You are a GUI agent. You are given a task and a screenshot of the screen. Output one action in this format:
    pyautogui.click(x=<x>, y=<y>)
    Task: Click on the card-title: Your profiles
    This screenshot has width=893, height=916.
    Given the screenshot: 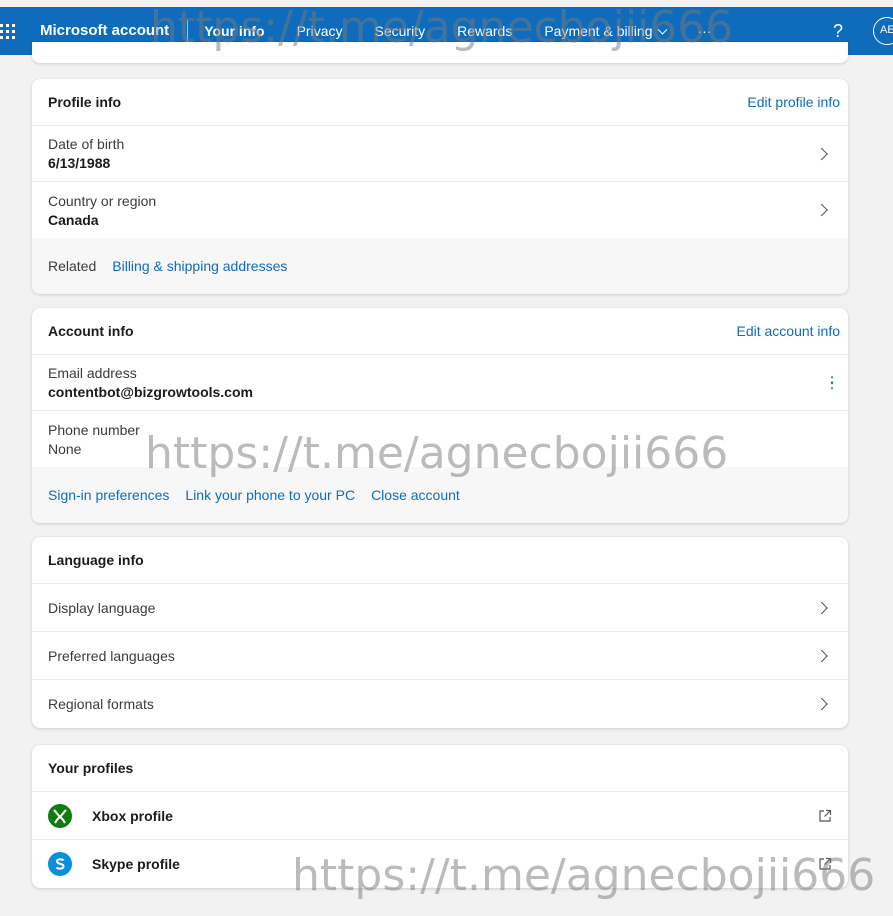 What is the action you would take?
    pyautogui.click(x=91, y=768)
    